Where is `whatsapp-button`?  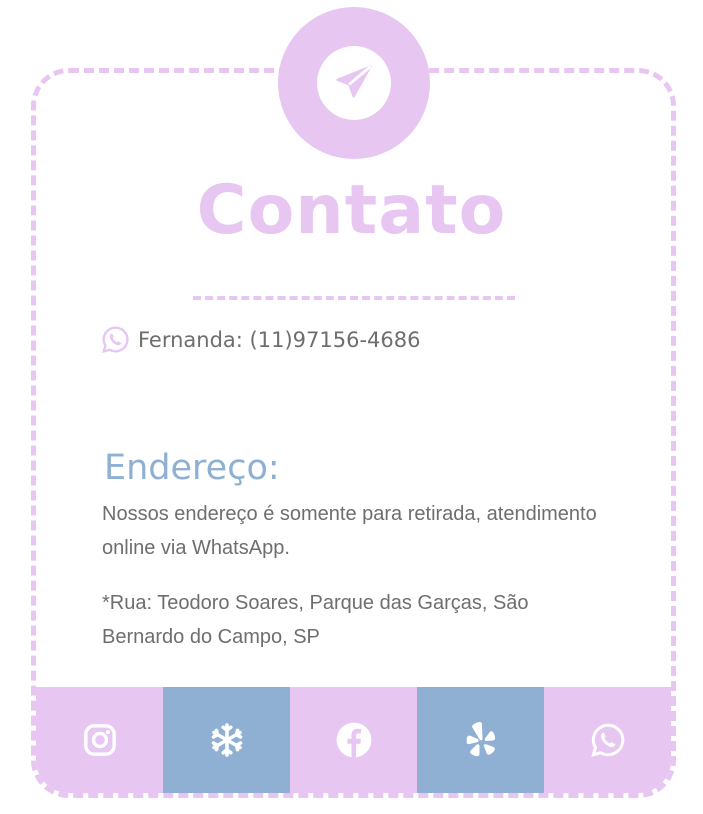 whatsapp-button is located at coordinates (607, 740).